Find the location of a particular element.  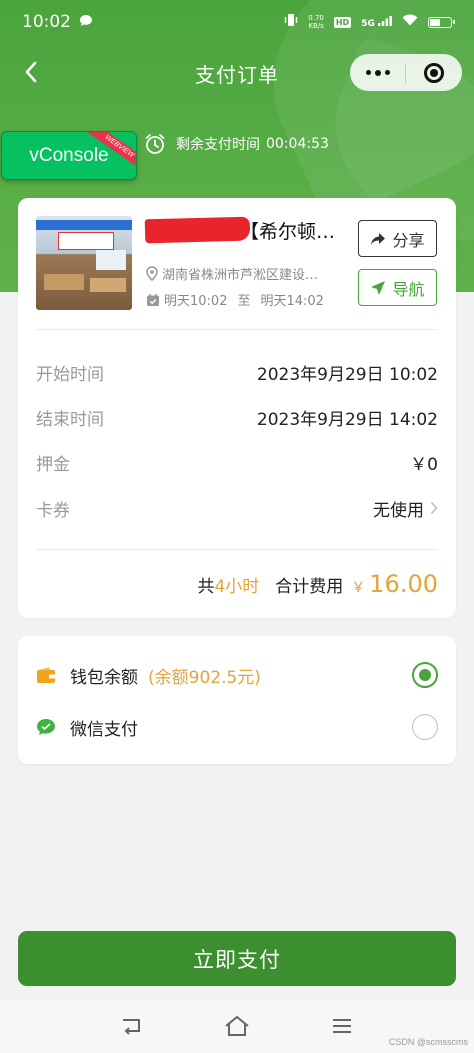

home-icon is located at coordinates (237, 1025).